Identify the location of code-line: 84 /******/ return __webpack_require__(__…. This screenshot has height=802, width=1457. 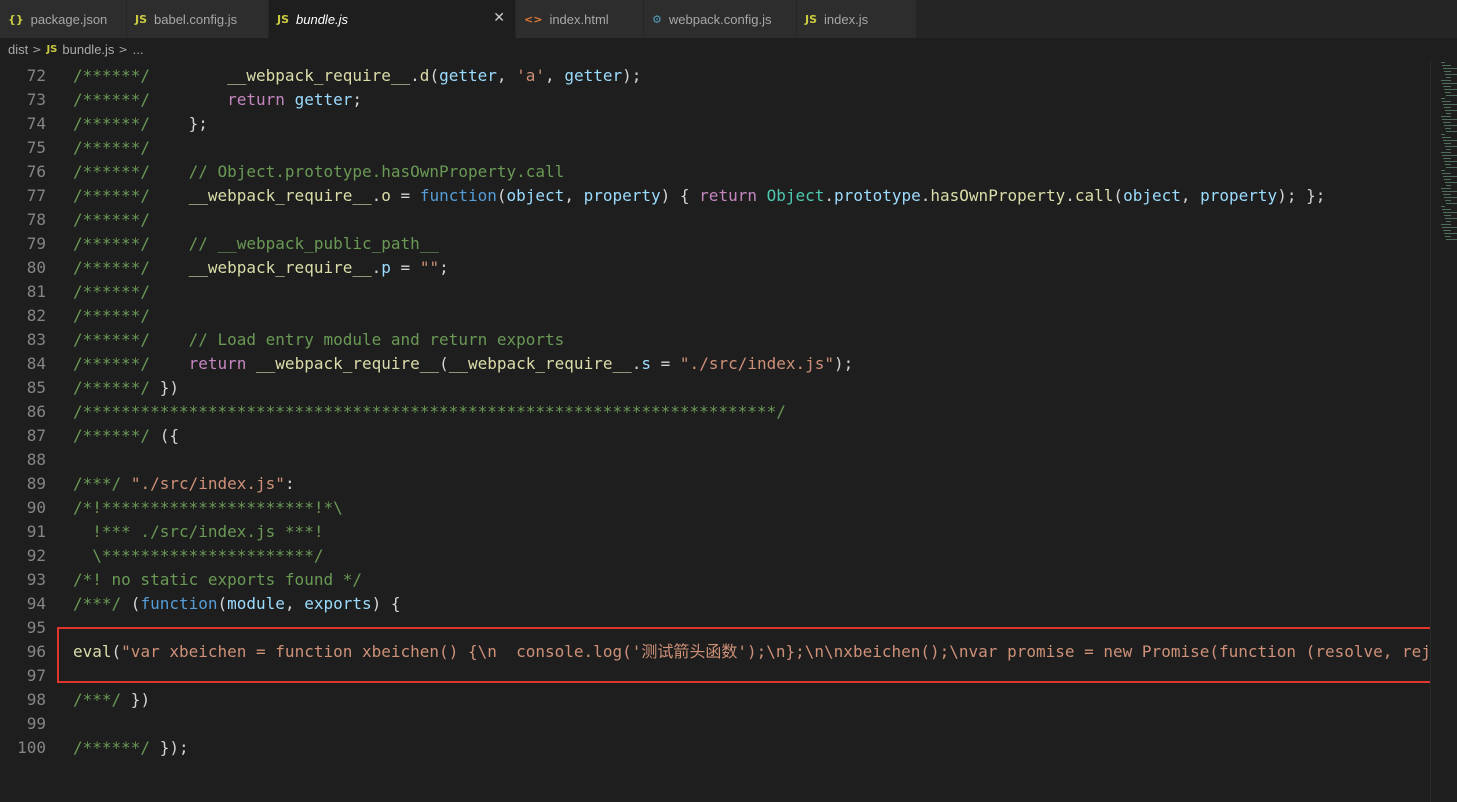
(715, 364).